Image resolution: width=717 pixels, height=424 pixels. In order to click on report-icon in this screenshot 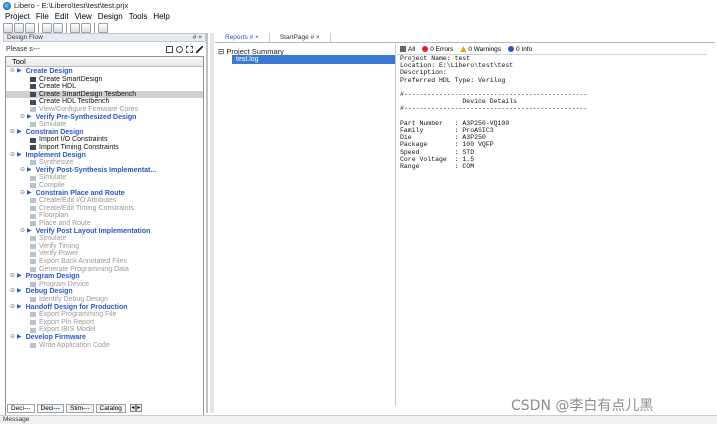, I will do `click(189, 49)`.